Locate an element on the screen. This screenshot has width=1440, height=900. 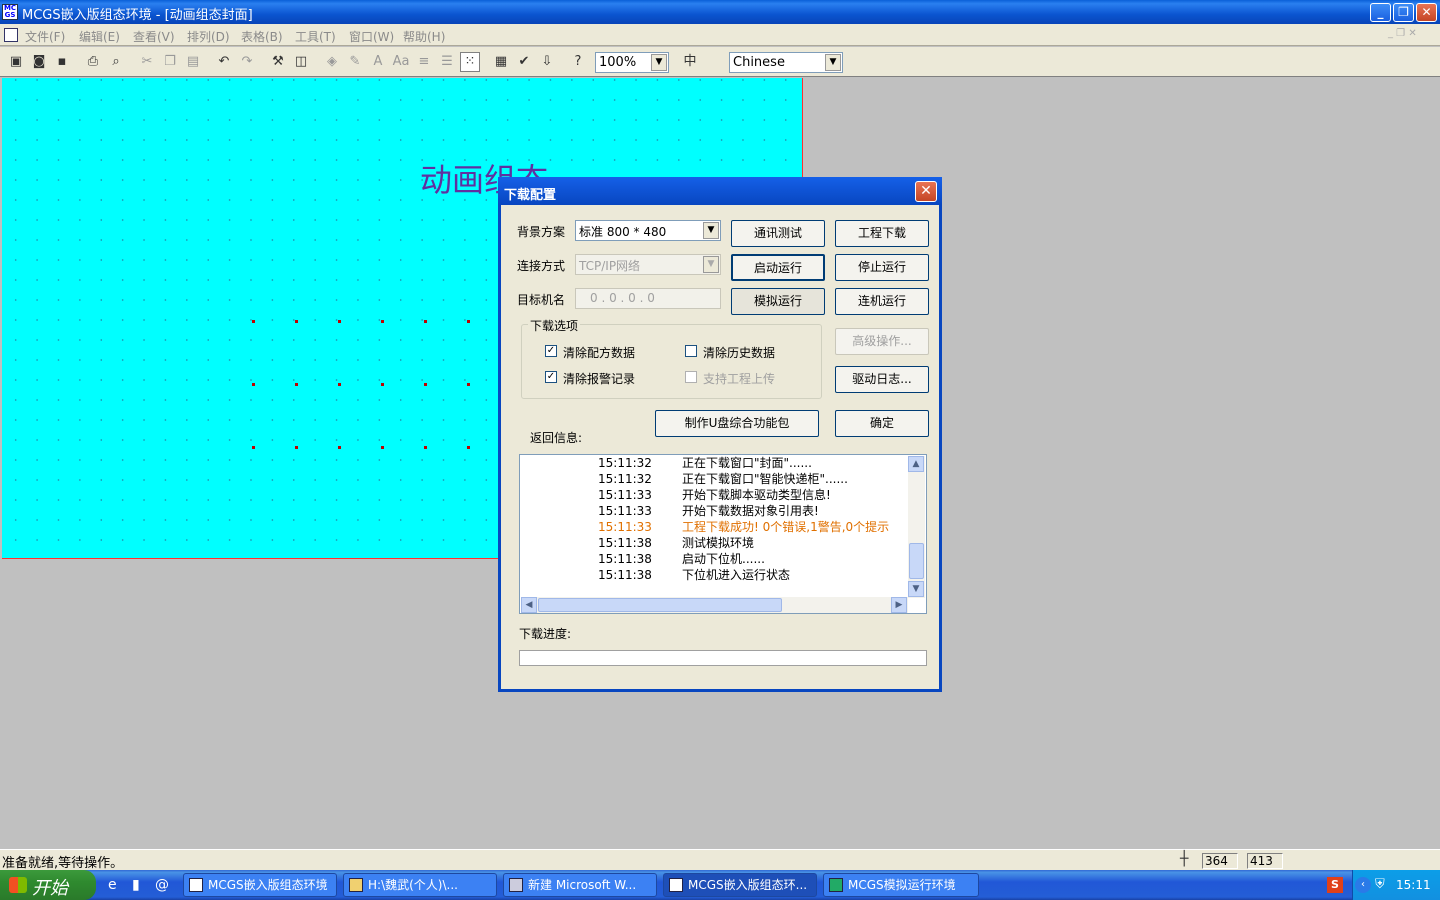
app-icon: MC GS is located at coordinates (10, 12).